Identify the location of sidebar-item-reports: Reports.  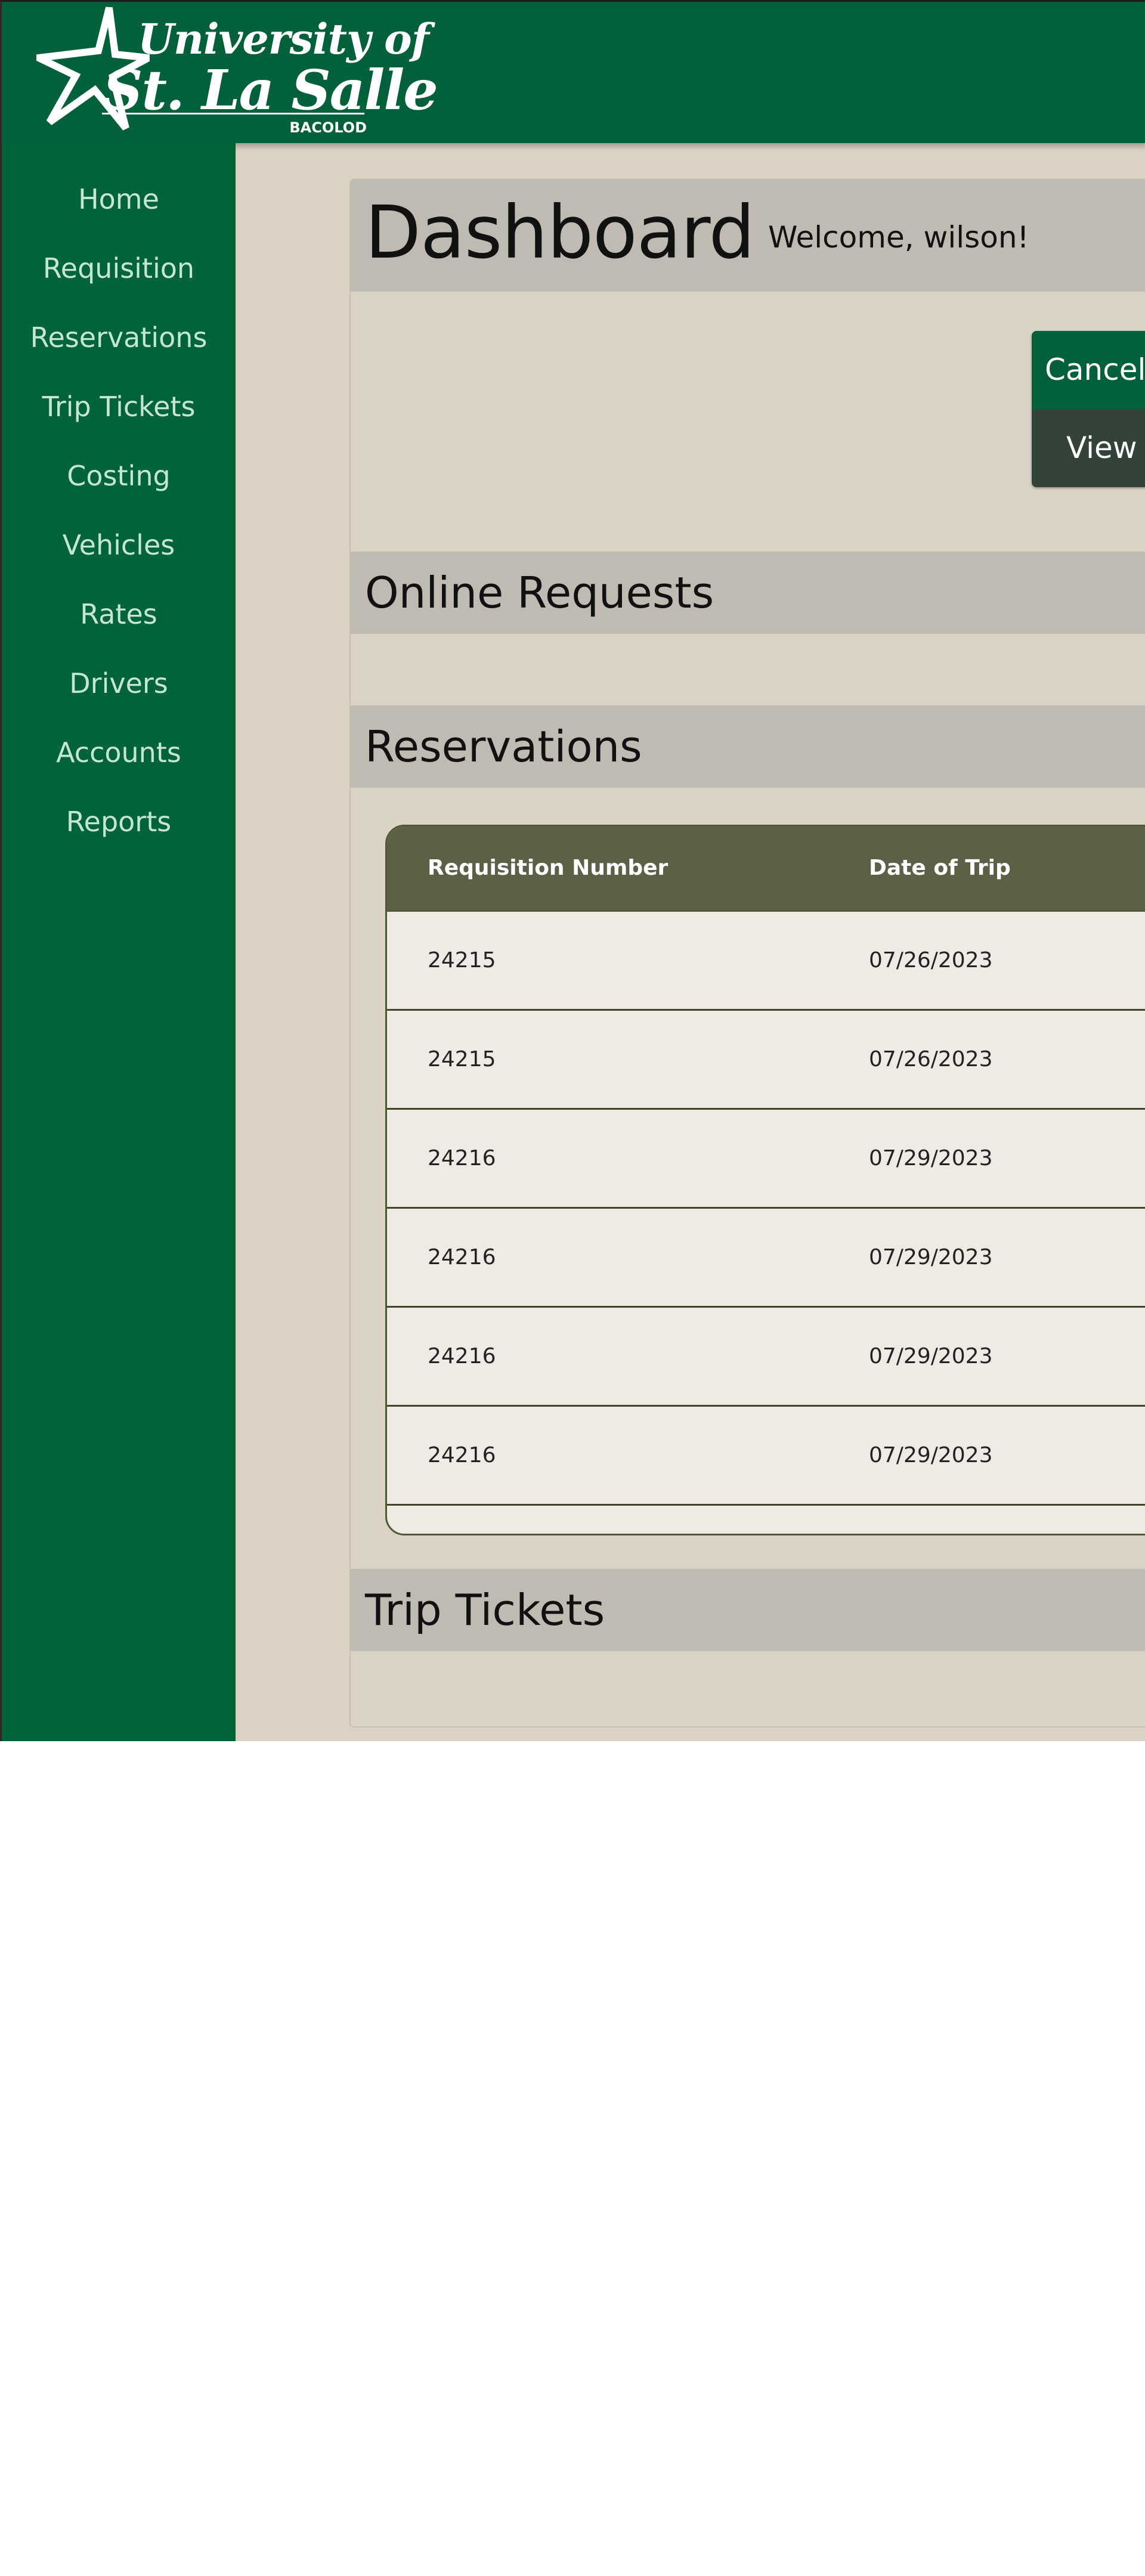
(119, 822).